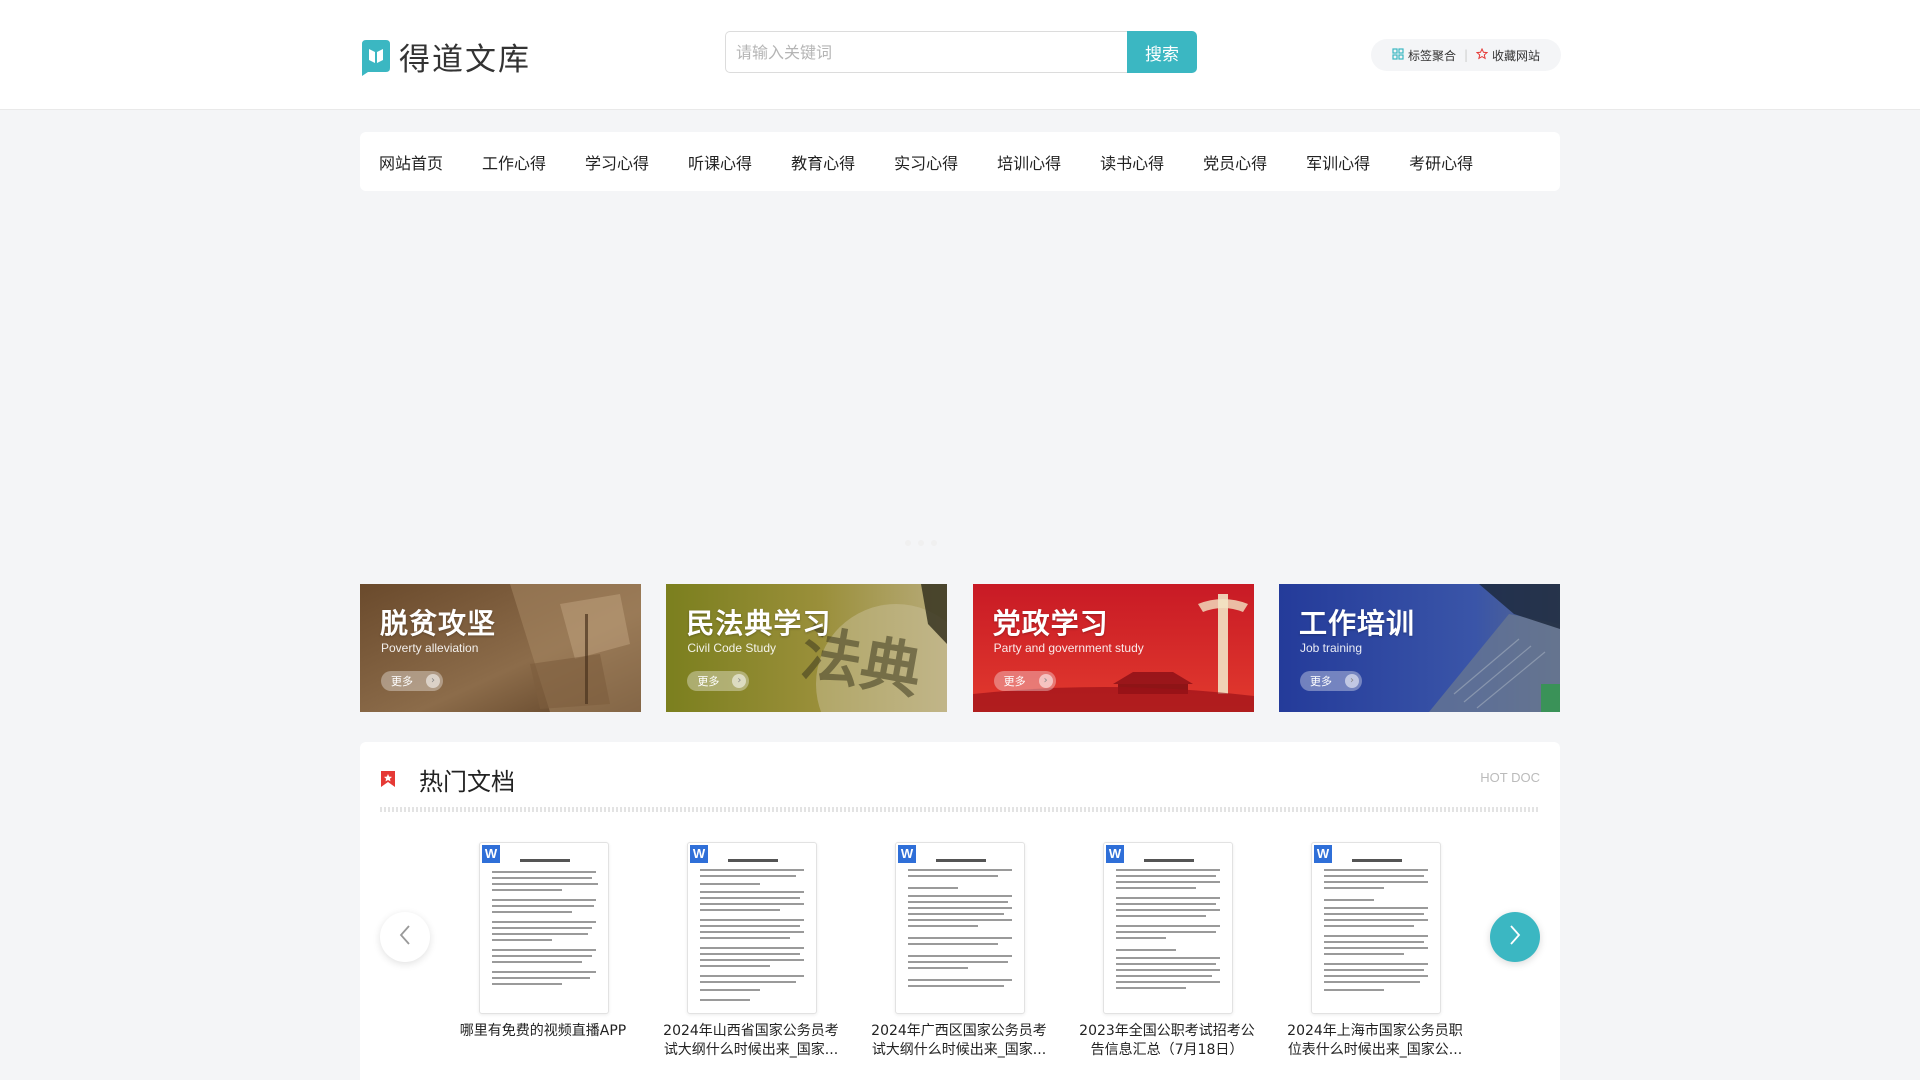 The height and width of the screenshot is (1080, 1920). I want to click on card-title: 脱贫攻坚, so click(438, 623).